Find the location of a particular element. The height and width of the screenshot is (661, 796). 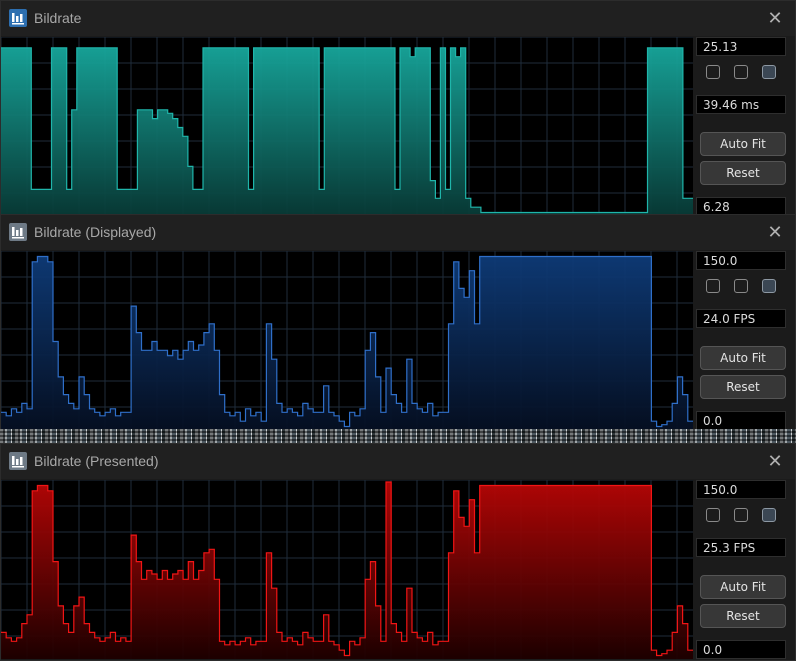

max-value-field: 25.13 is located at coordinates (741, 46).